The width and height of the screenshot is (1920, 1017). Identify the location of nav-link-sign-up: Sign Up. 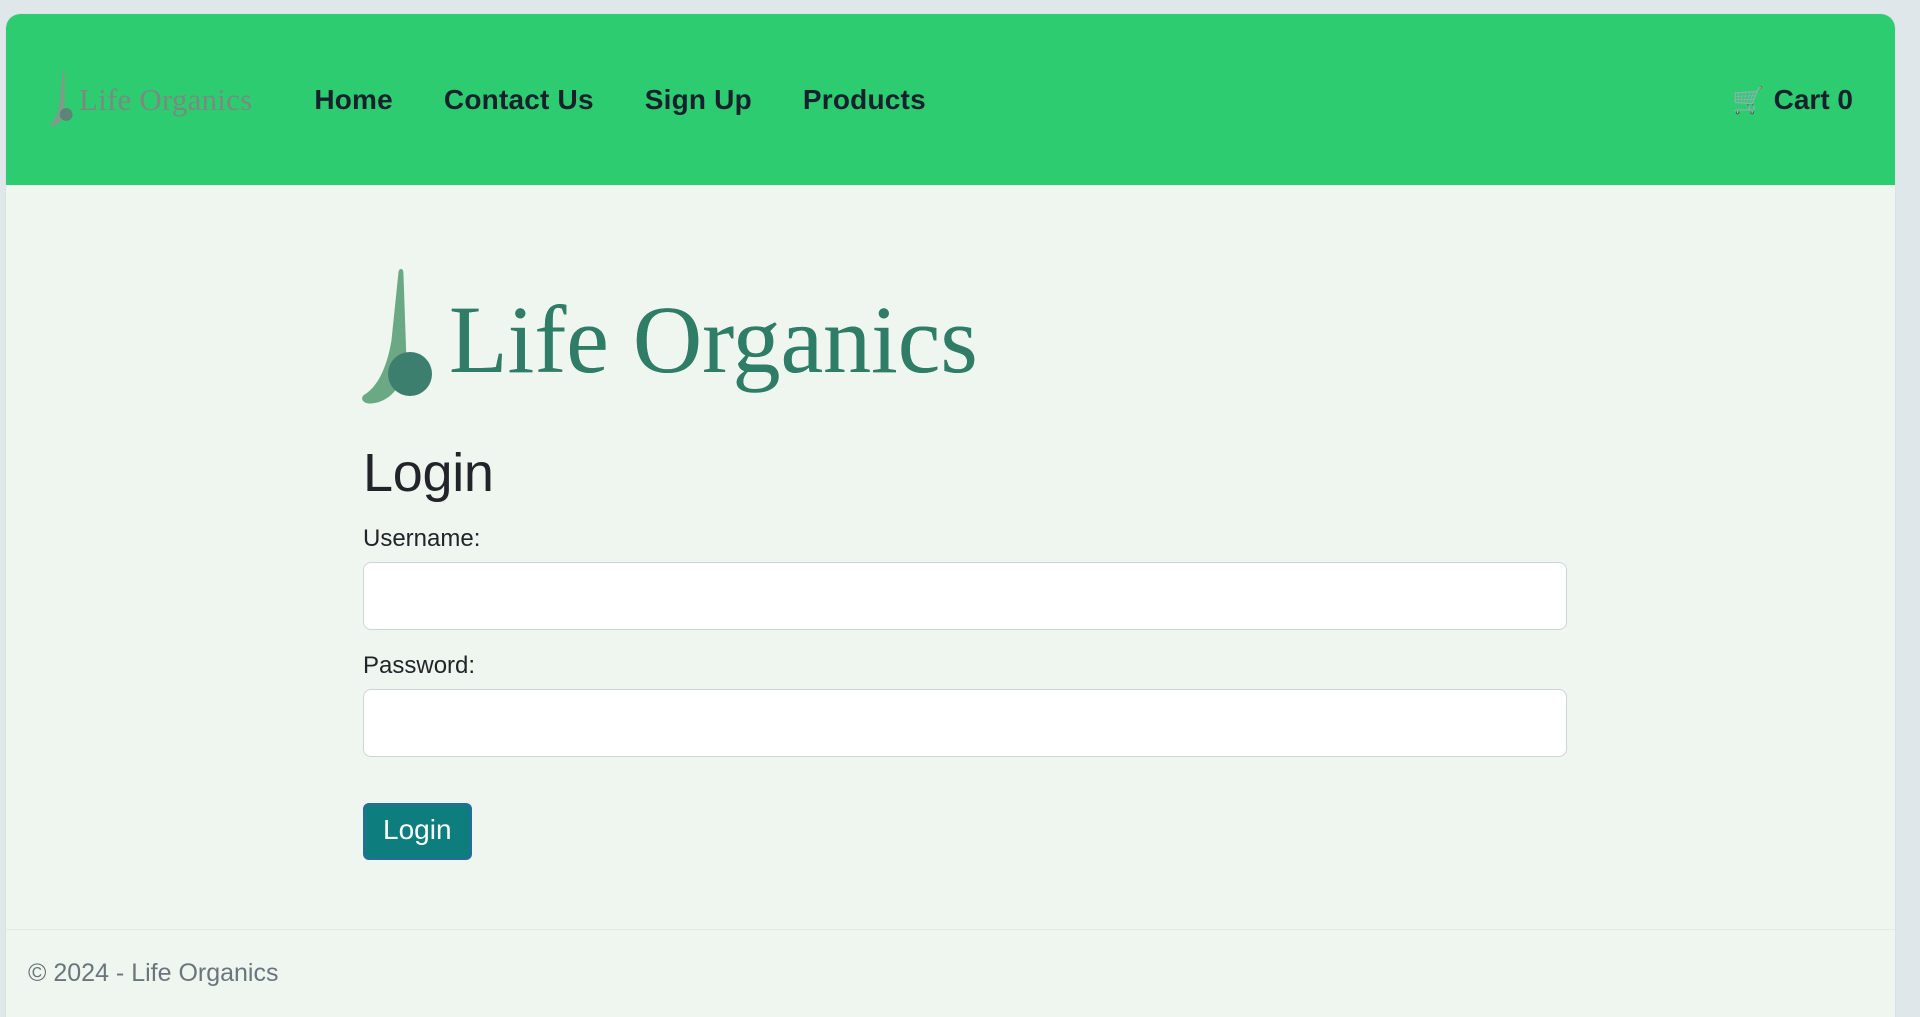
(698, 99).